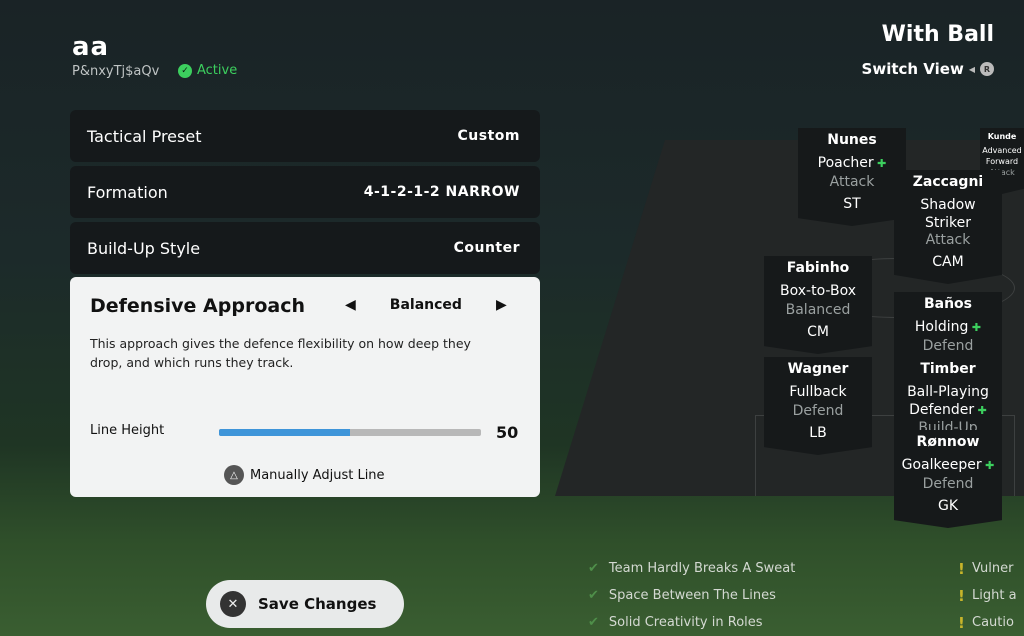 This screenshot has height=636, width=1024. Describe the element at coordinates (971, 69) in the screenshot. I see `arrow-left-icon: ◀` at that location.